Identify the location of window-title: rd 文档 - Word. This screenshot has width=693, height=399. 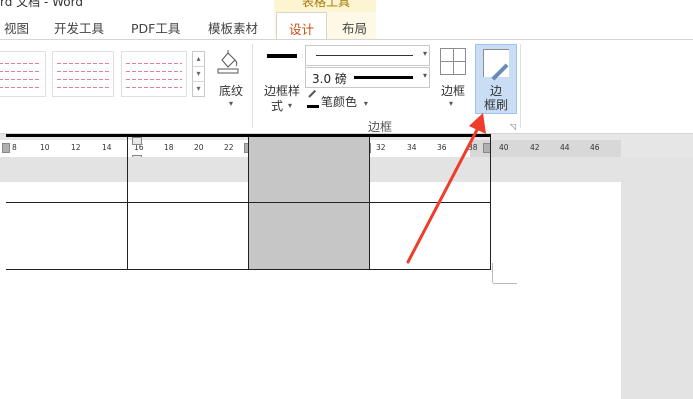
(41, 4).